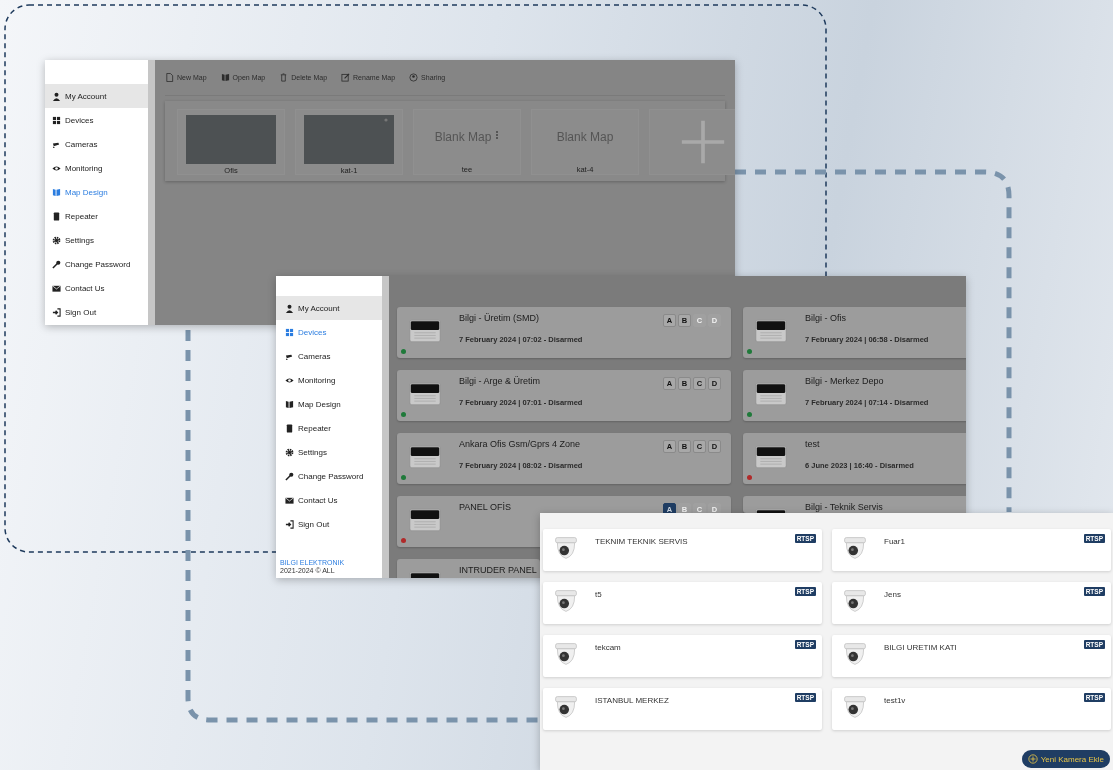 The height and width of the screenshot is (770, 1113). Describe the element at coordinates (1065, 759) in the screenshot. I see `add-camera-button: Yeni Kamera Ekle` at that location.